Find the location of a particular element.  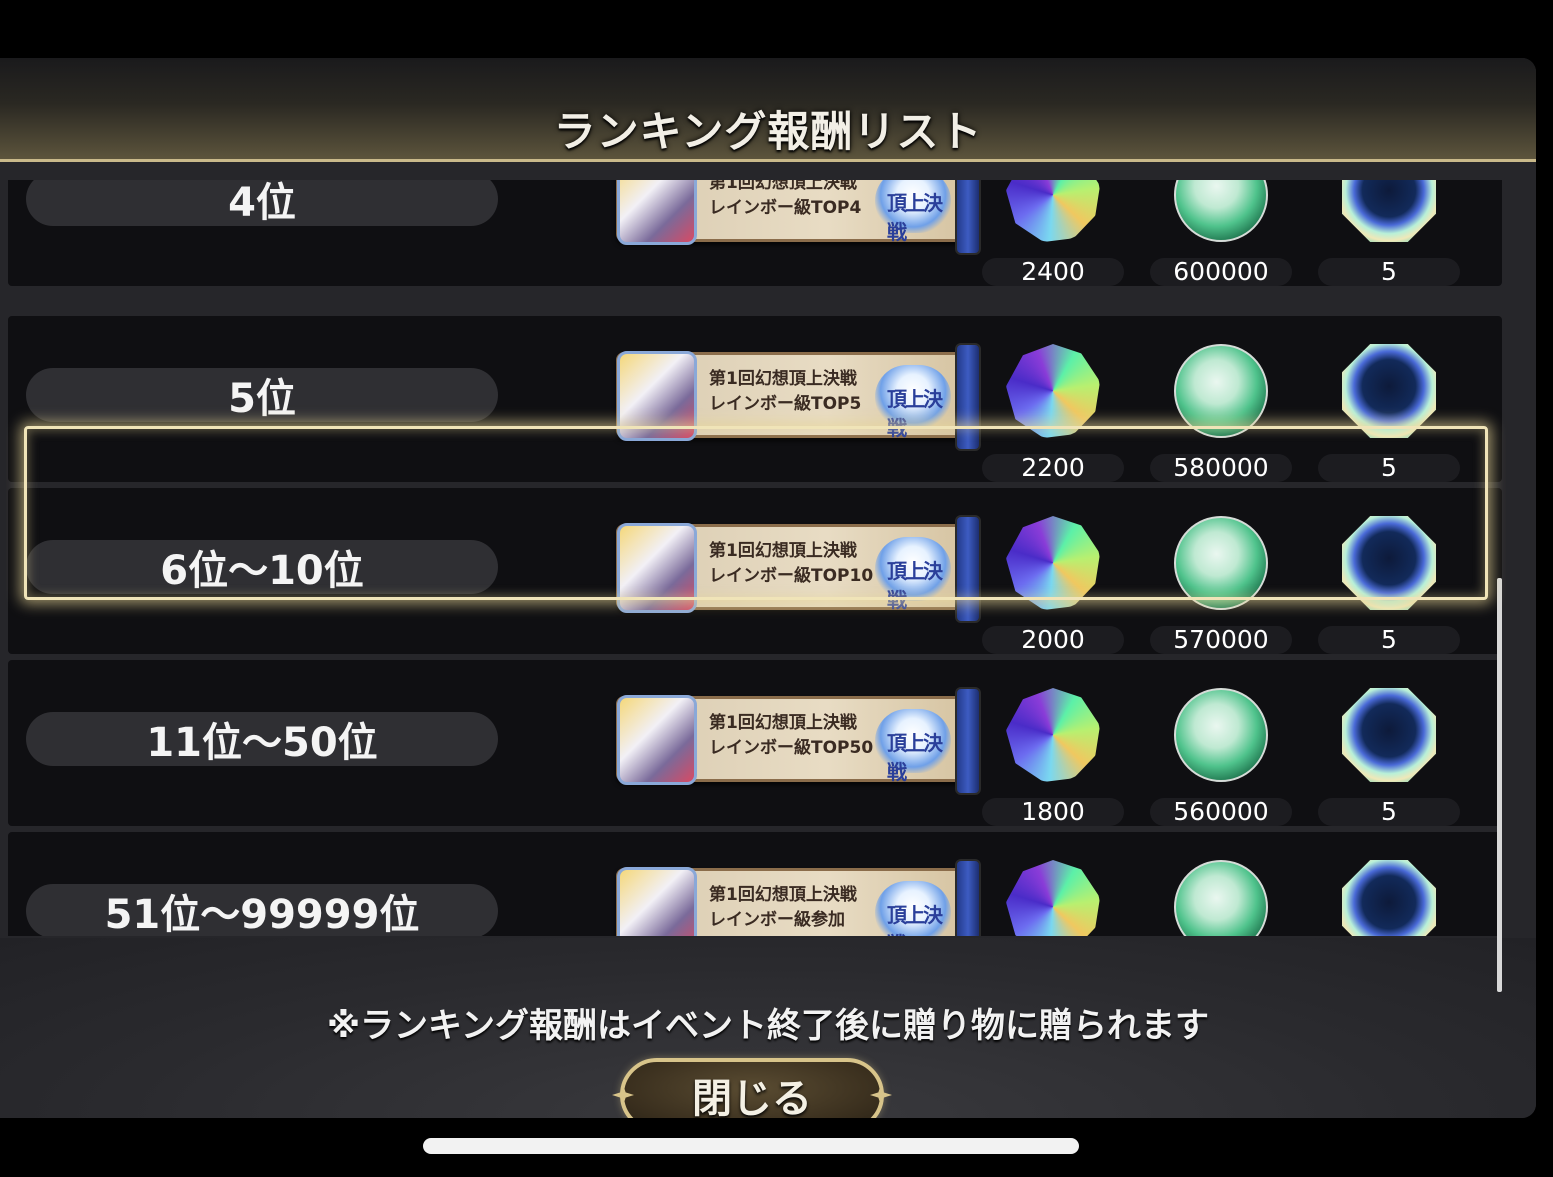

title-reward-card: 第1回幻想頂上決戦 レインボー級TOP4 頂上決戦 is located at coordinates (798, 217).